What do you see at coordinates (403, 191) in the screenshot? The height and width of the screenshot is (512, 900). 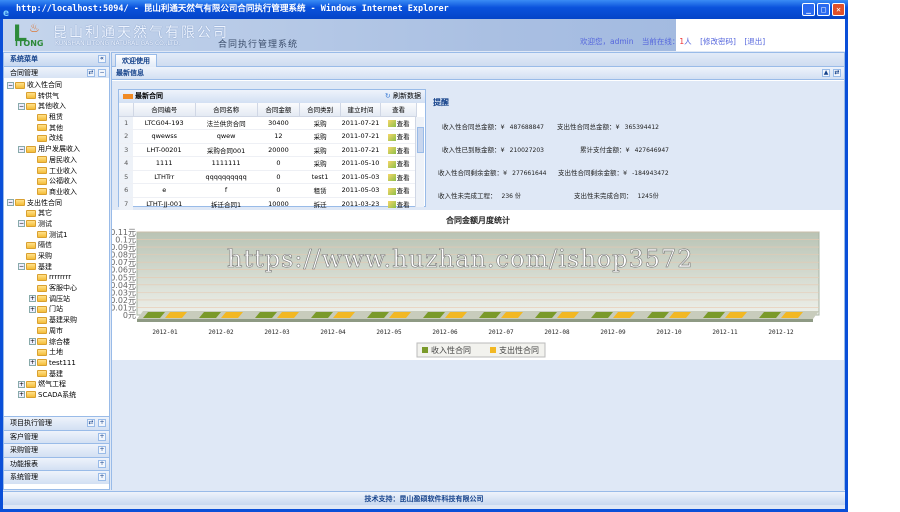 I see `view-label: 查看` at bounding box center [403, 191].